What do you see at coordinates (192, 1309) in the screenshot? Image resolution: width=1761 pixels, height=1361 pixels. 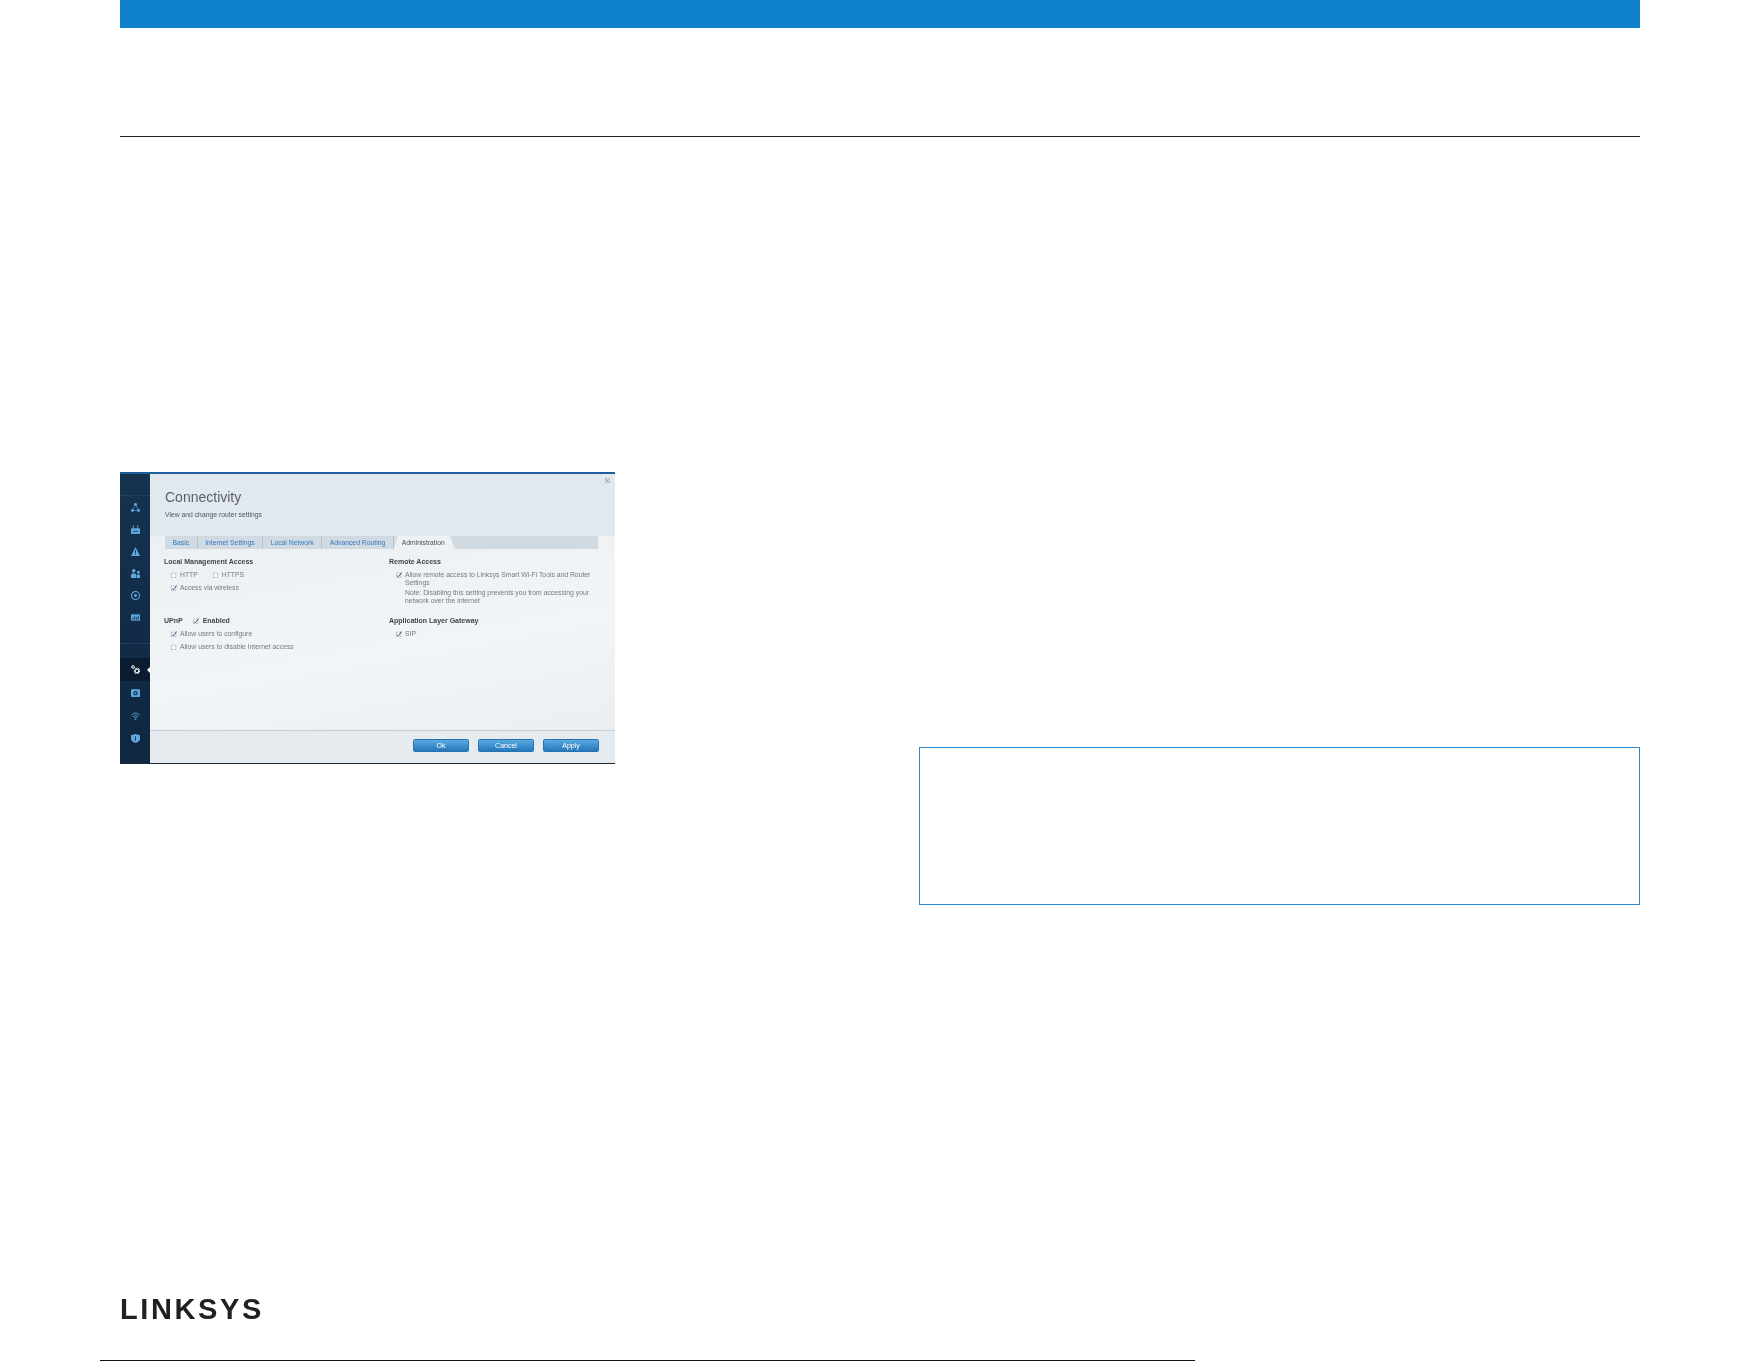 I see `logo: LINKSYS` at bounding box center [192, 1309].